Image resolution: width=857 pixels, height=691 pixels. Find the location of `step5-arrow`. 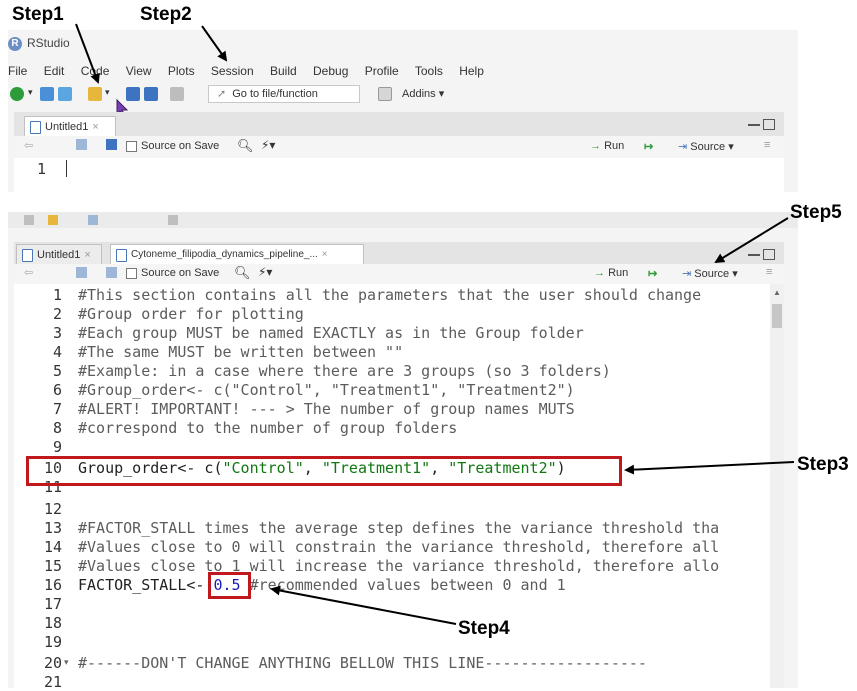

step5-arrow is located at coordinates (751, 240).